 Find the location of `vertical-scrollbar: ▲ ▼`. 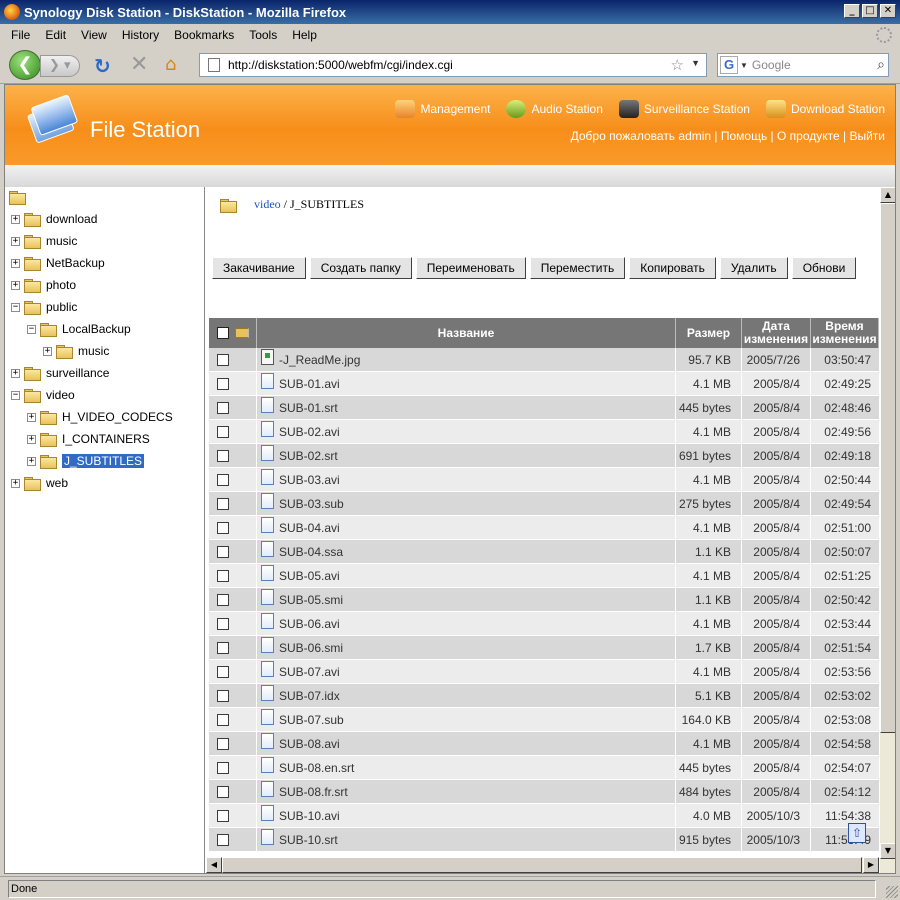

vertical-scrollbar: ▲ ▼ is located at coordinates (887, 530).